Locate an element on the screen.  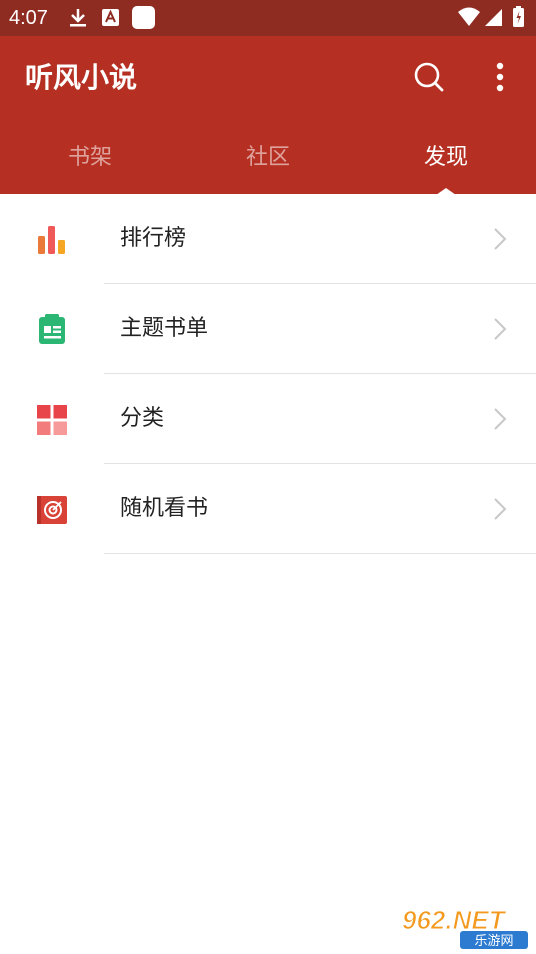
more-vertical-icon is located at coordinates (500, 77).